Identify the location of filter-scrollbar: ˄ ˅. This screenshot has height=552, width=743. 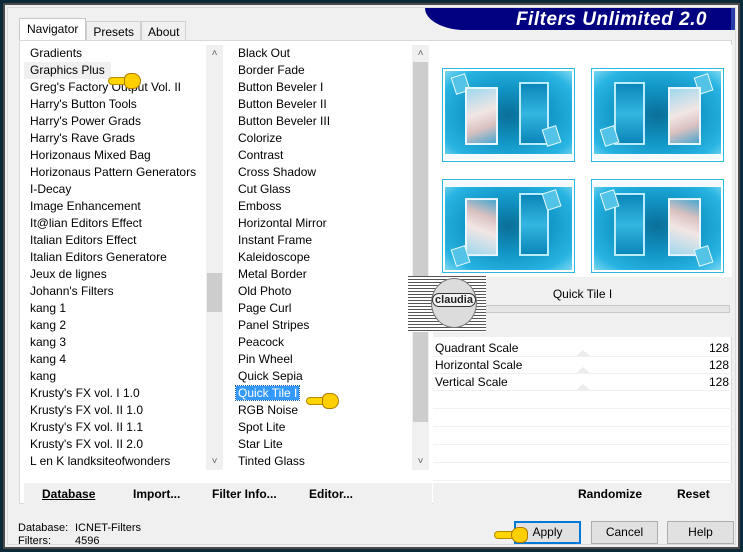
(420, 257).